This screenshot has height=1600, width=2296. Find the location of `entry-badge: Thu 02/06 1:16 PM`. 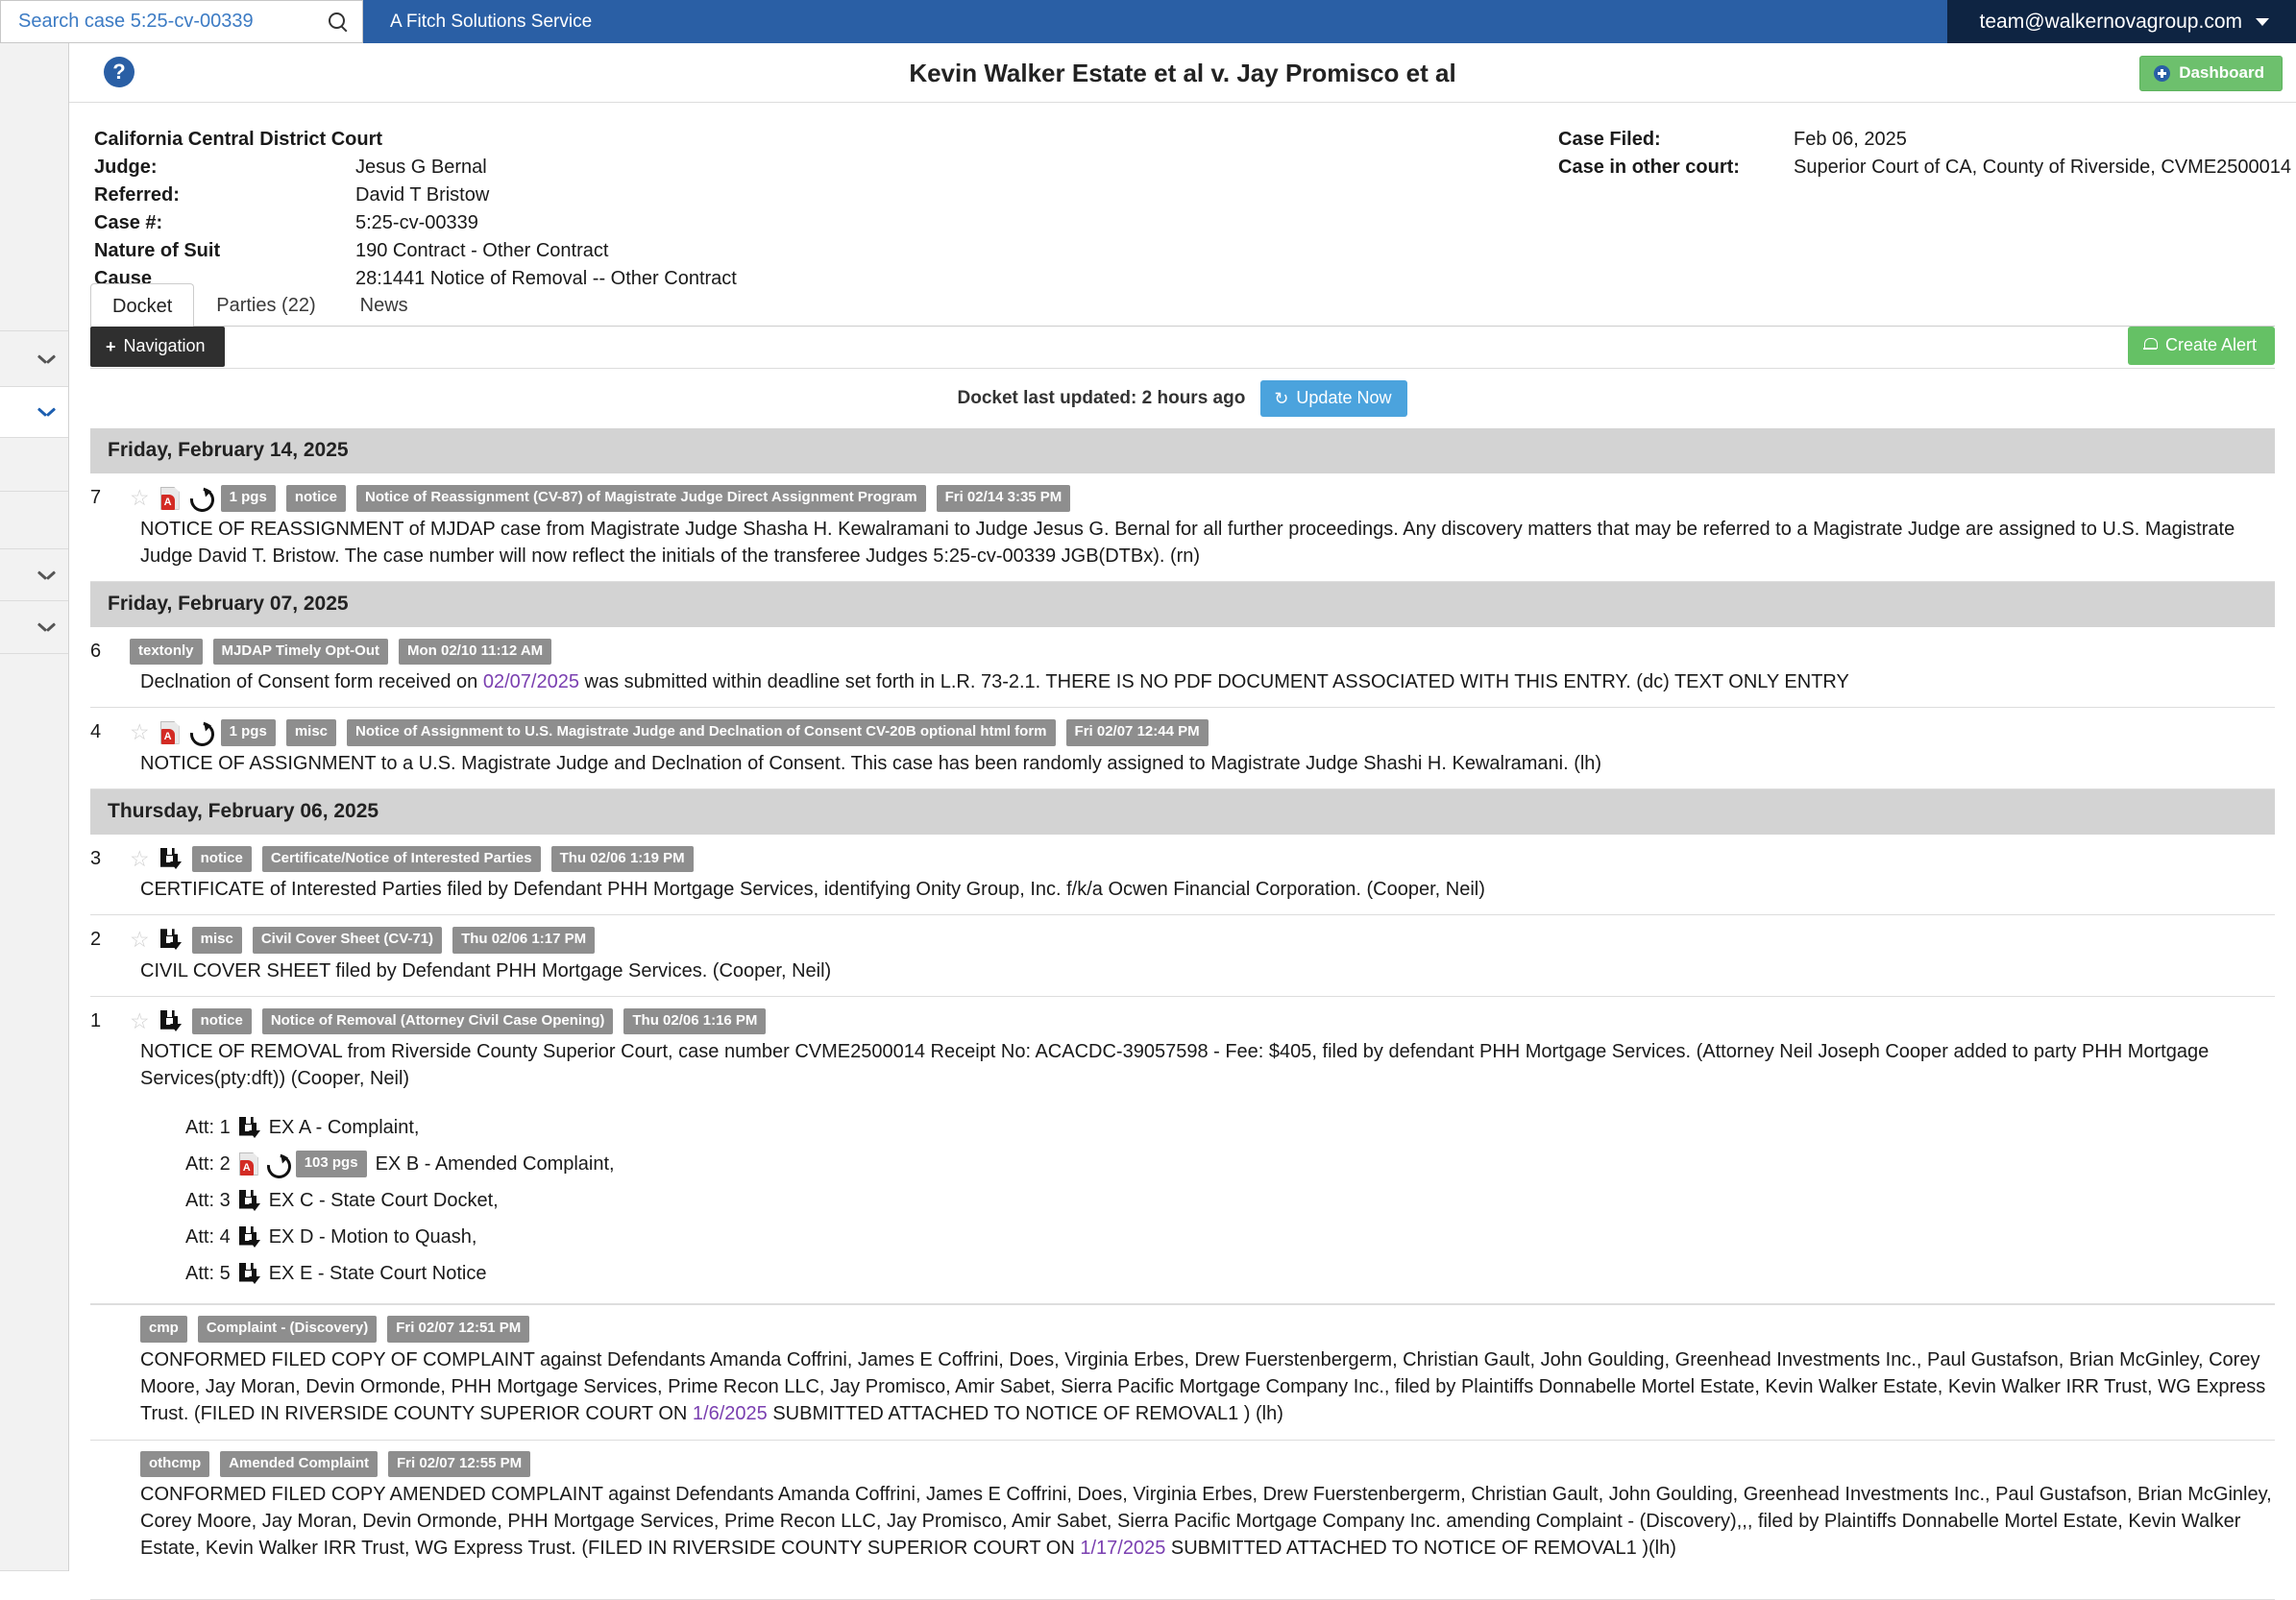

entry-badge: Thu 02/06 1:16 PM is located at coordinates (695, 1020).